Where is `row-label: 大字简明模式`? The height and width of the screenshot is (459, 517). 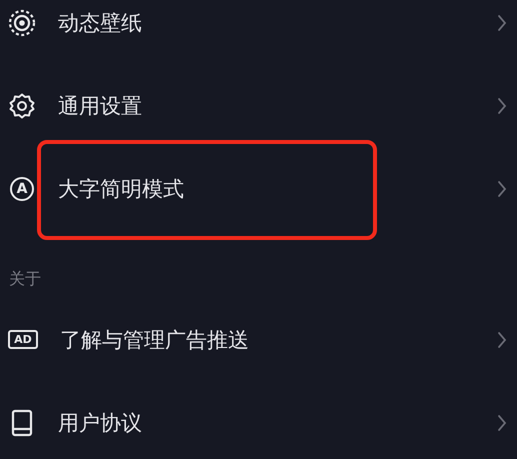 row-label: 大字简明模式 is located at coordinates (277, 188).